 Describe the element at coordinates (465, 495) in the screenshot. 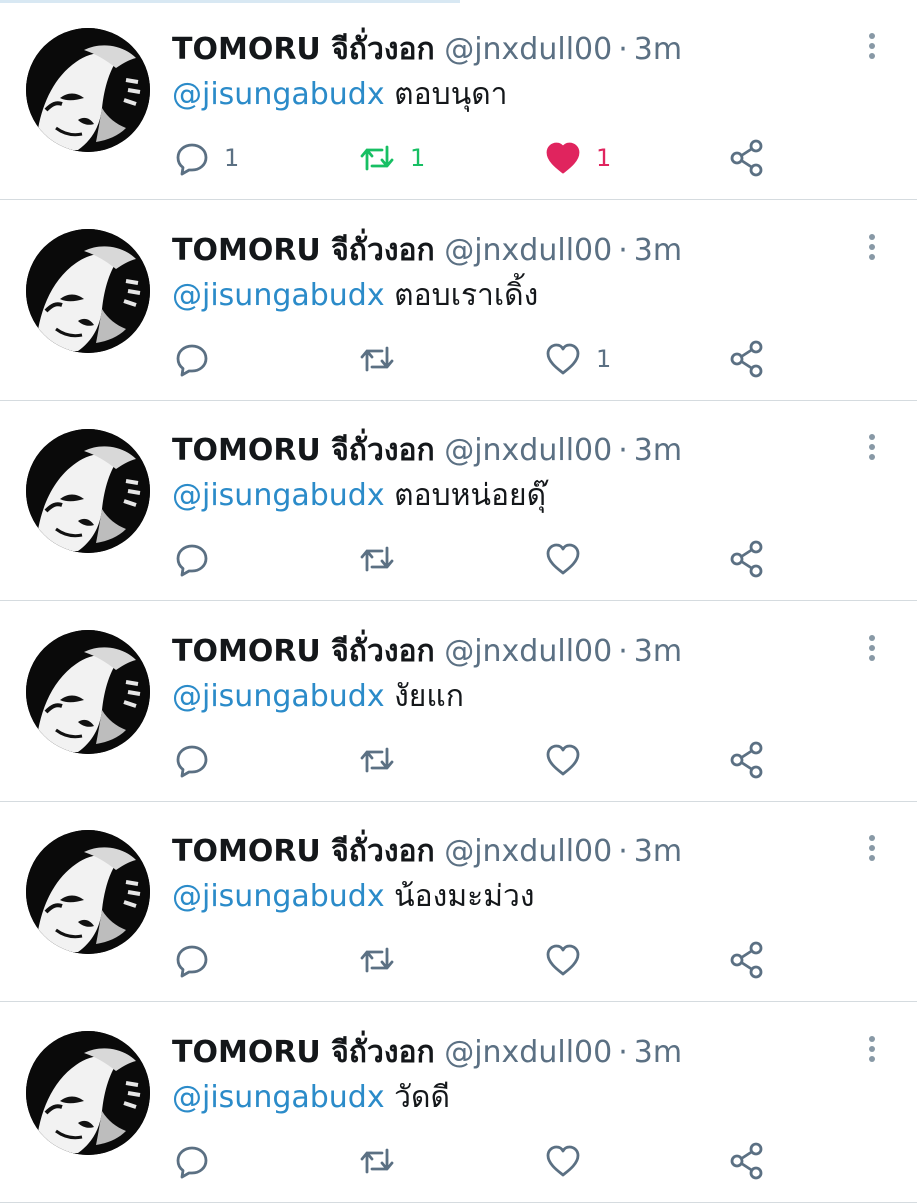

I see `tweet-body: ตอบหน่อยดุ๊` at that location.